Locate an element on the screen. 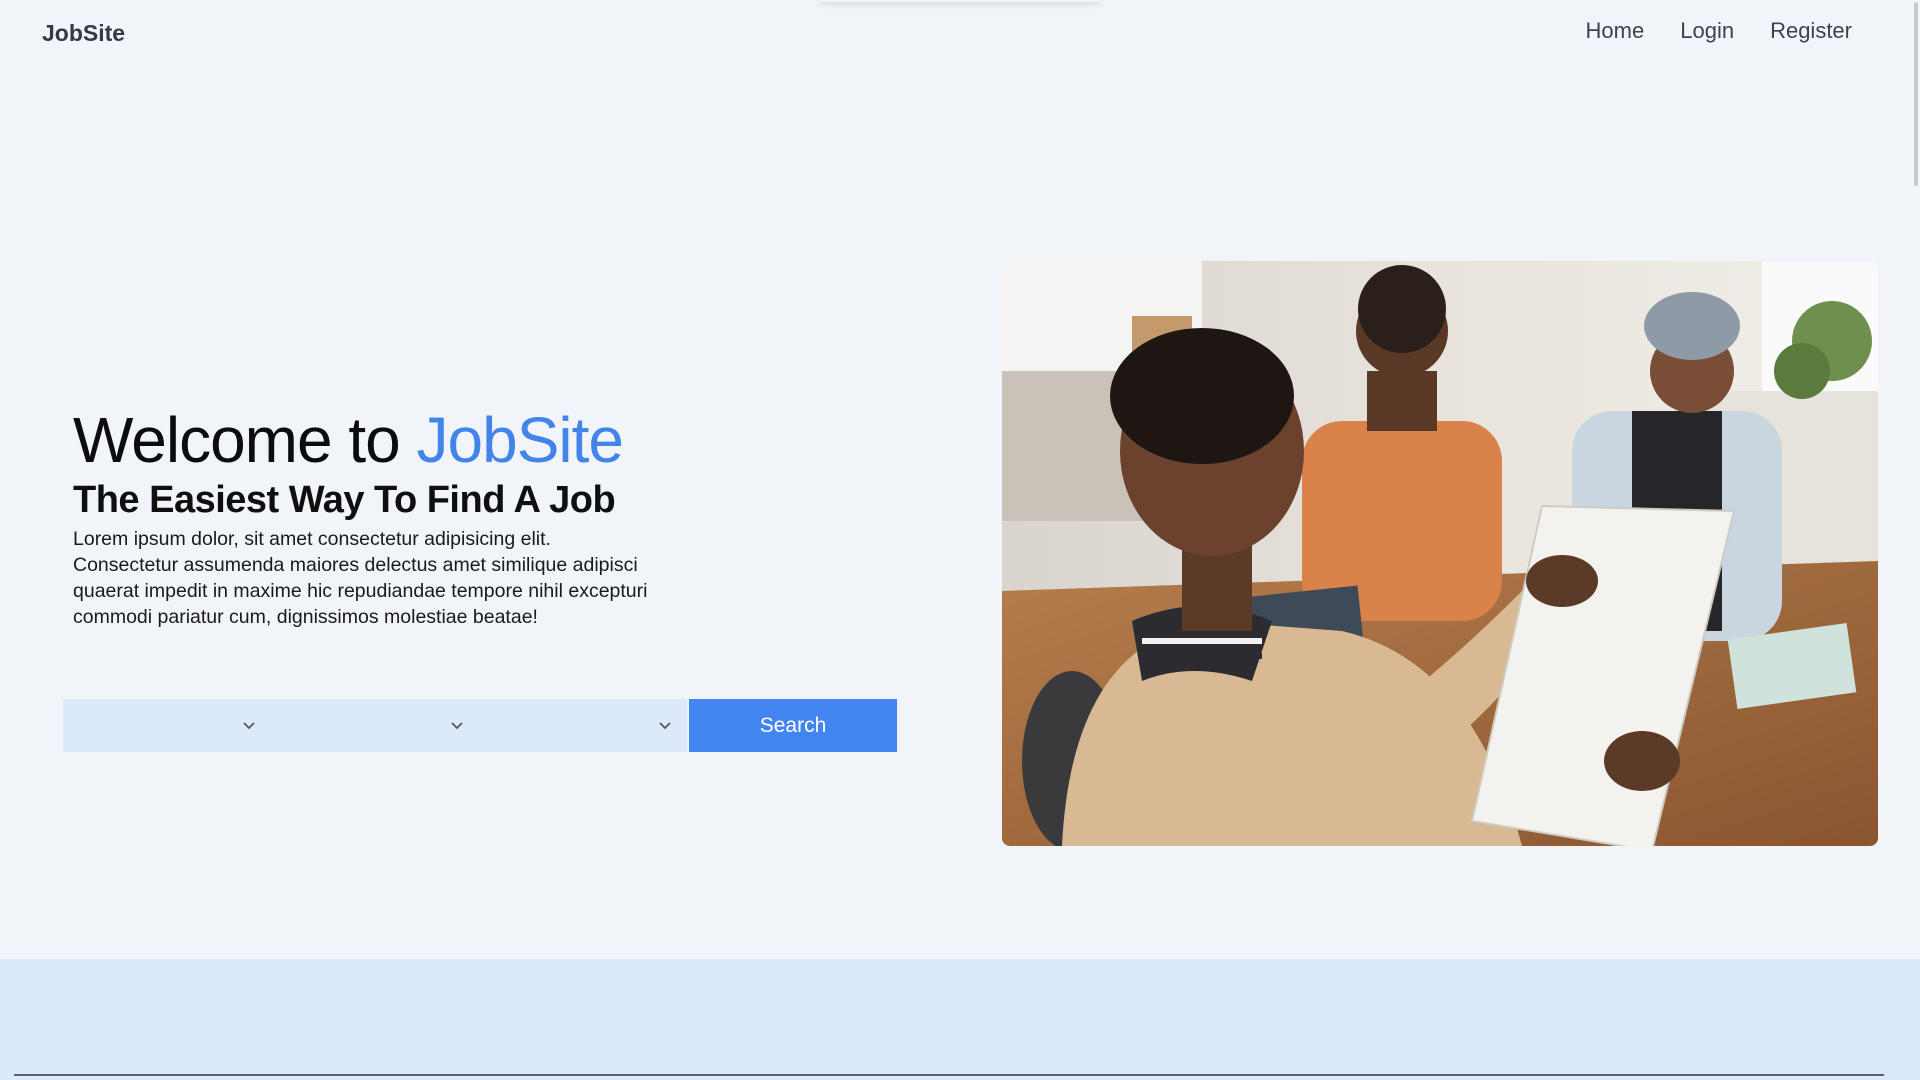 This screenshot has width=1920, height=1080. main-nav: Home Login Register is located at coordinates (1719, 31).